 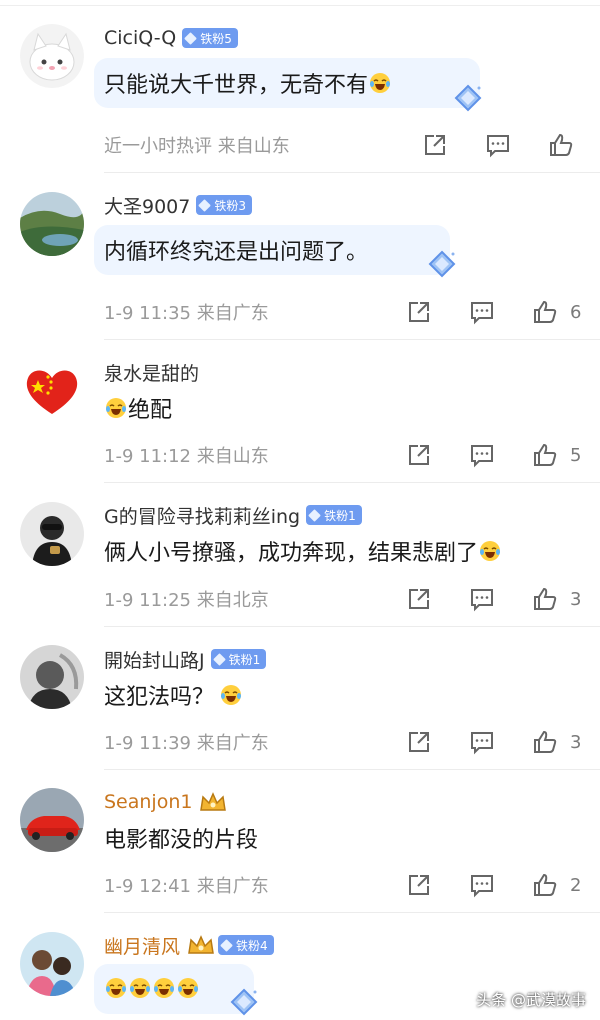 What do you see at coordinates (576, 312) in the screenshot?
I see `like-count: 6` at bounding box center [576, 312].